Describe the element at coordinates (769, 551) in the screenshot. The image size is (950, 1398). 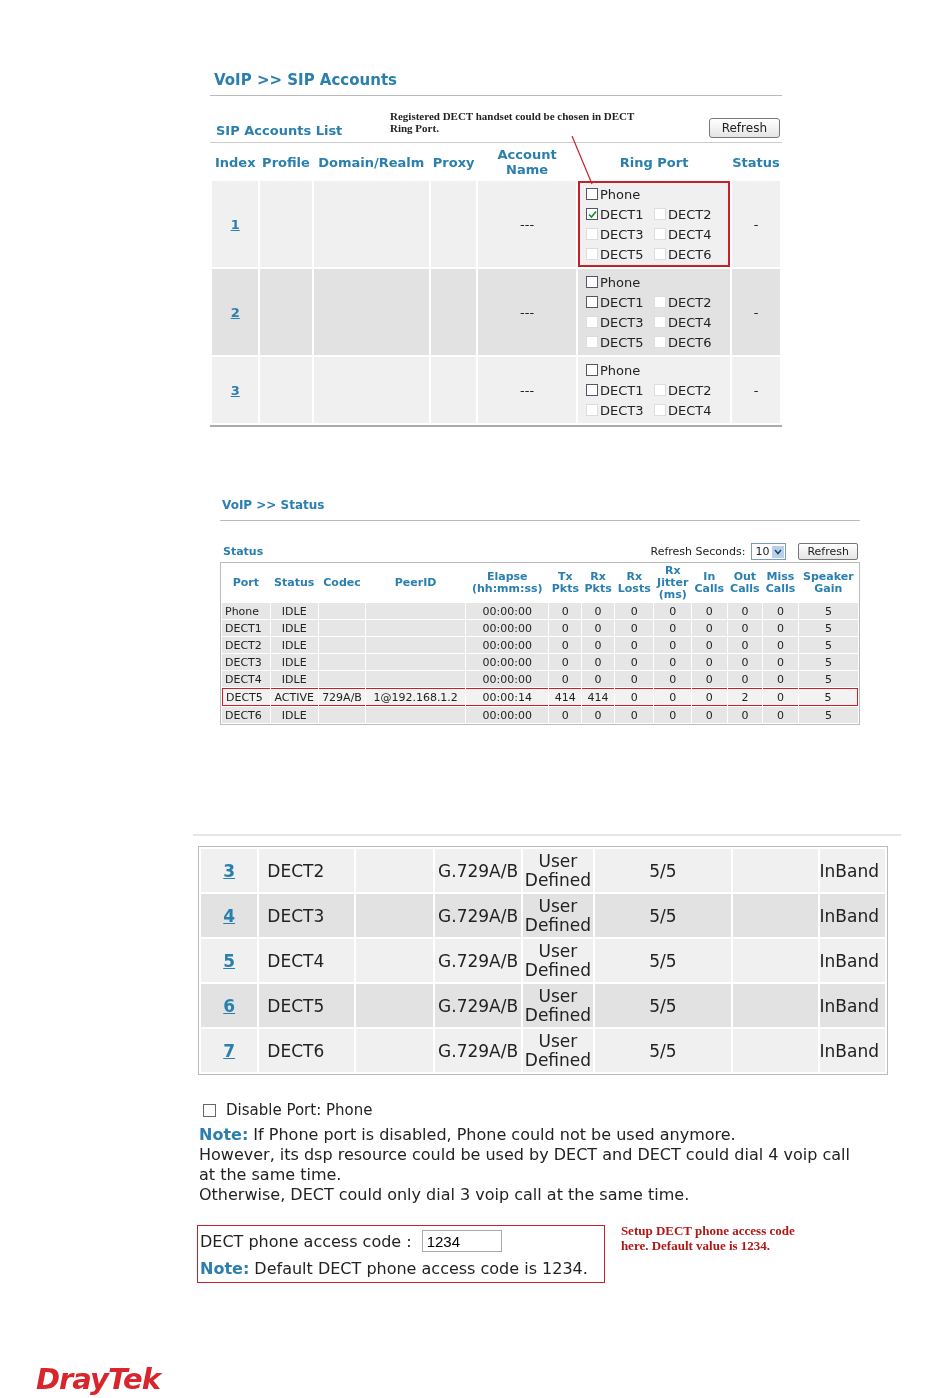
I see `refresh-select: 10` at that location.